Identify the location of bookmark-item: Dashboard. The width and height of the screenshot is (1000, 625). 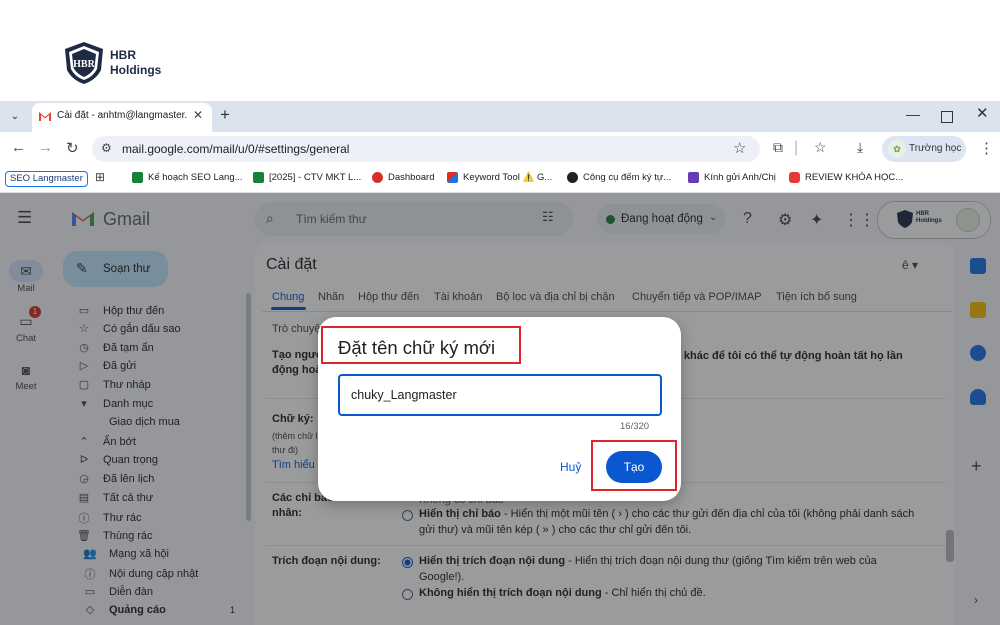
(403, 177).